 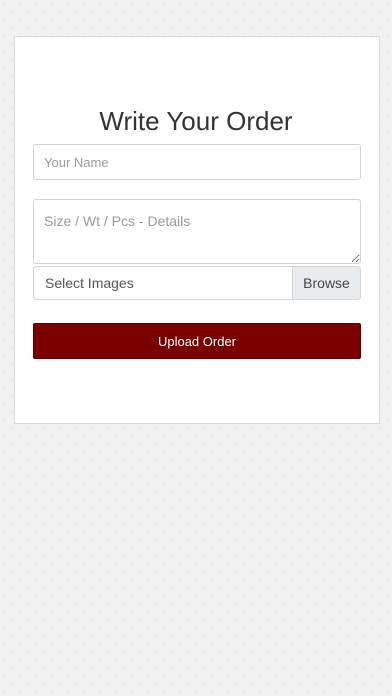 What do you see at coordinates (197, 341) in the screenshot?
I see `upload-order-button: Upload Order` at bounding box center [197, 341].